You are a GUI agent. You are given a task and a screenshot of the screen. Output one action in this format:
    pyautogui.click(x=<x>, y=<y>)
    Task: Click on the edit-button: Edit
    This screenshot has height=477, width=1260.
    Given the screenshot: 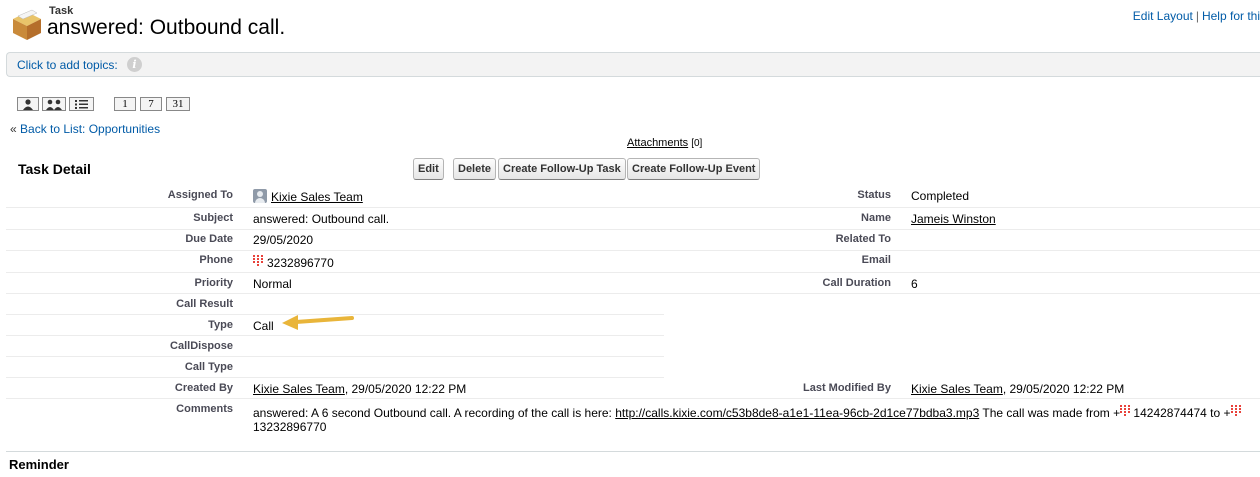 What is the action you would take?
    pyautogui.click(x=428, y=169)
    